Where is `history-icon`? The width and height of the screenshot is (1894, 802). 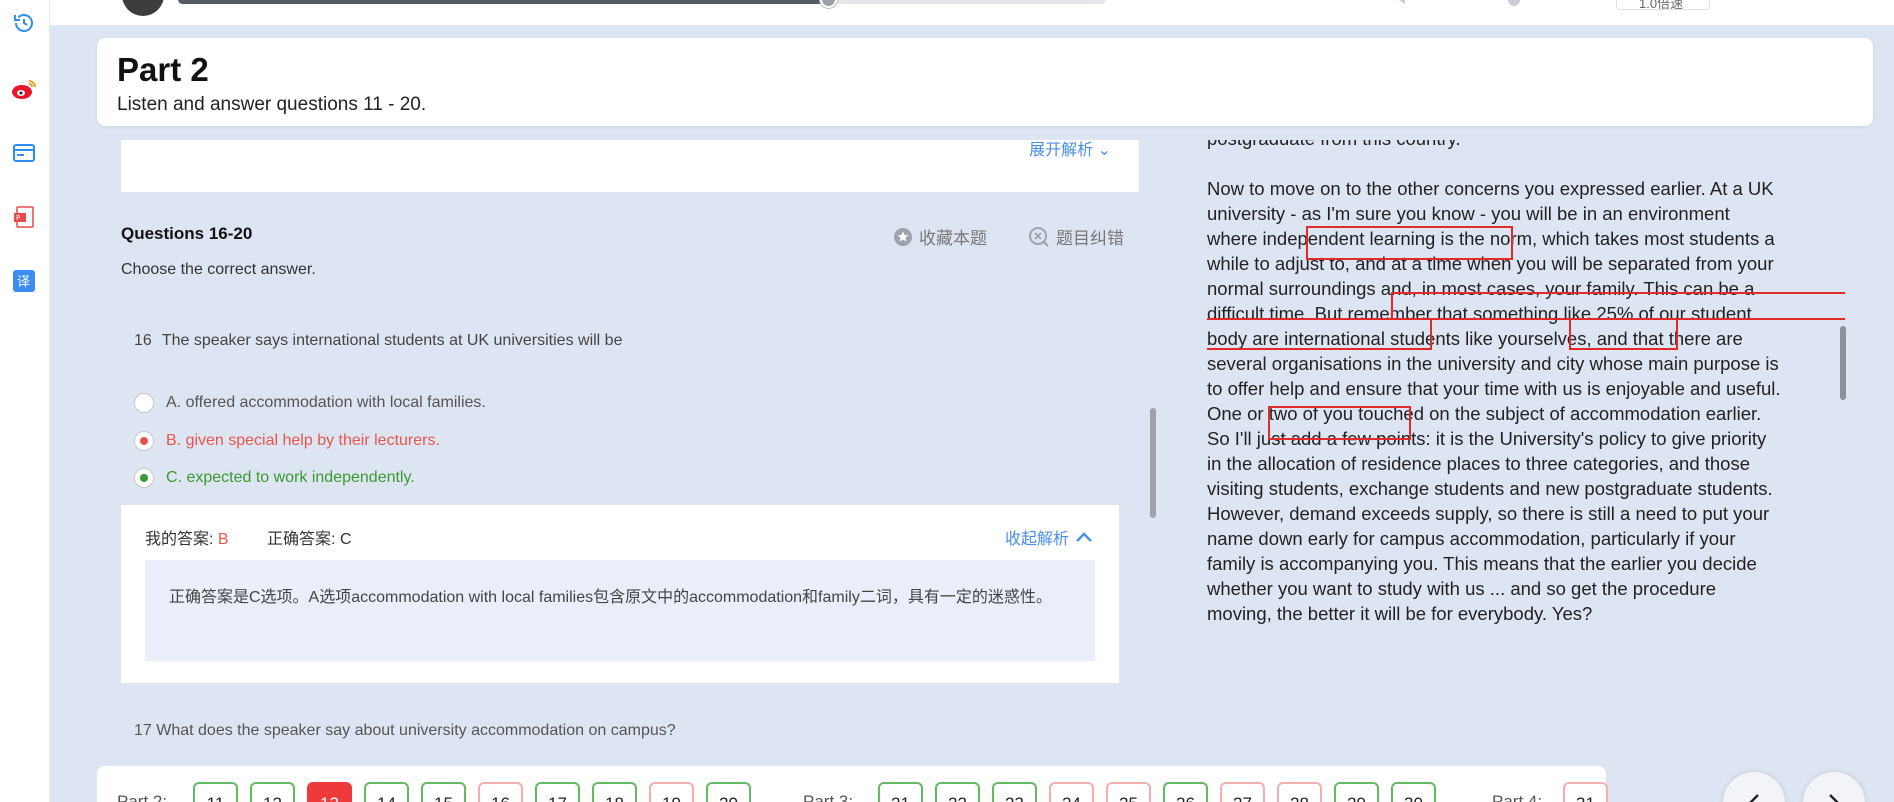 history-icon is located at coordinates (24, 23).